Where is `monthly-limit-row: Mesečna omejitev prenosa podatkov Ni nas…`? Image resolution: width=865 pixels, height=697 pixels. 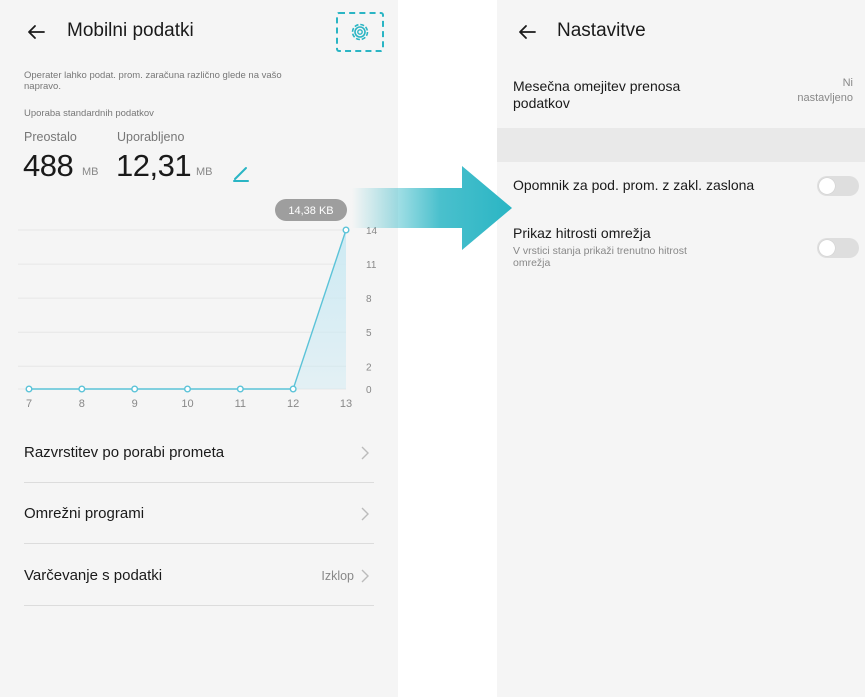 monthly-limit-row: Mesečna omejitev prenosa podatkov Ni nas… is located at coordinates (681, 97).